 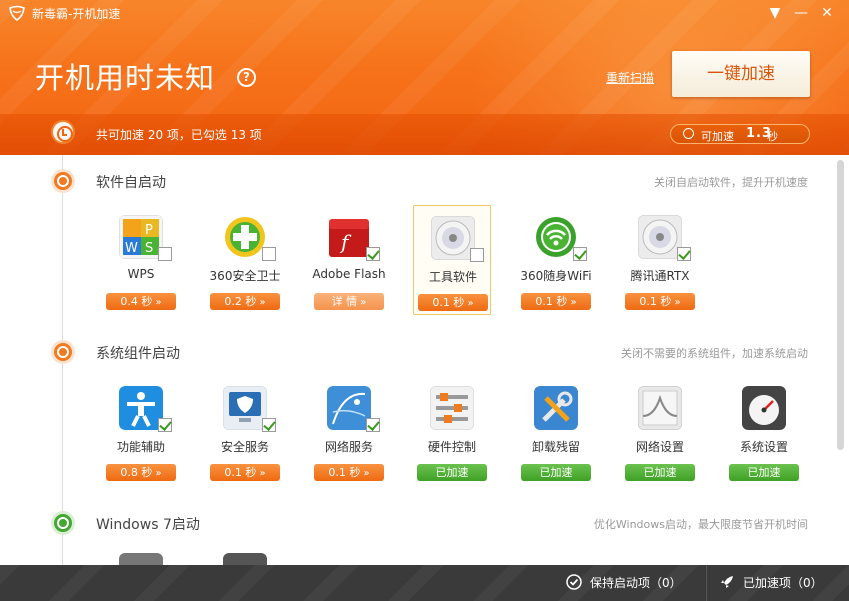 What do you see at coordinates (776, 583) in the screenshot?
I see `accelerated-items-button: 已加速项（0）` at bounding box center [776, 583].